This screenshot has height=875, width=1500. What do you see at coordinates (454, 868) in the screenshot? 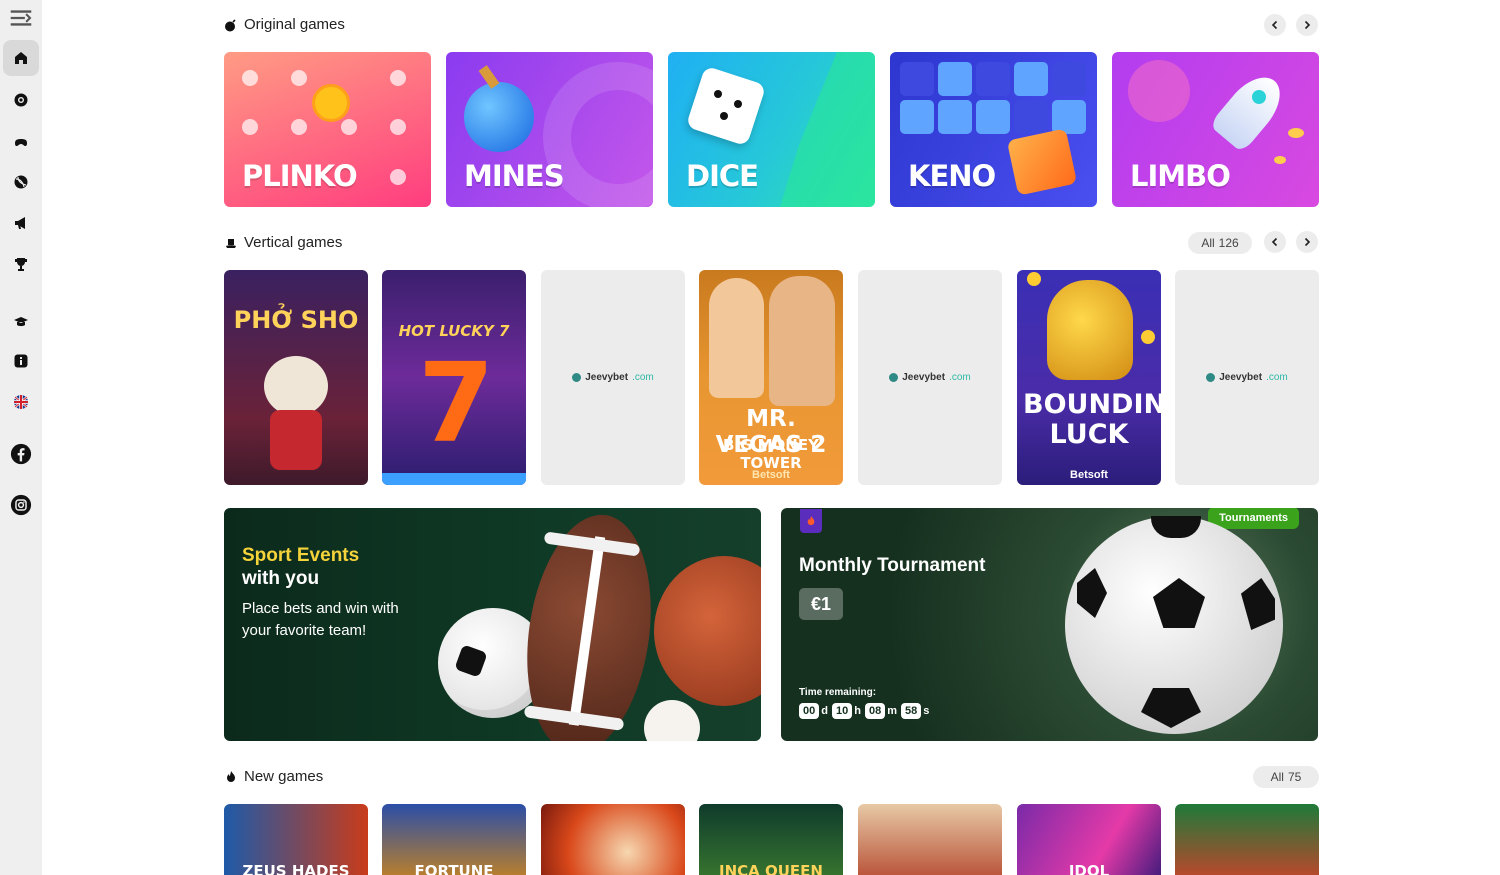
I see `game-title: FORTUNE` at bounding box center [454, 868].